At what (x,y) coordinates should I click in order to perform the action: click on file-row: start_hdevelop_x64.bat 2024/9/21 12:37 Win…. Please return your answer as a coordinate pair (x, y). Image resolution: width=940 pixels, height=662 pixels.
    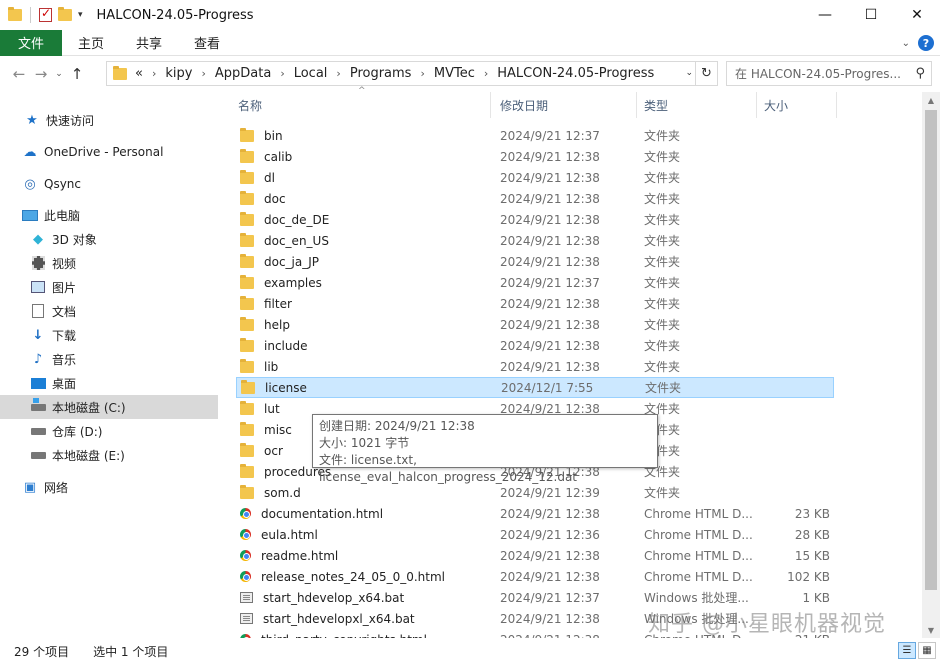
    Looking at the image, I should click on (535, 597).